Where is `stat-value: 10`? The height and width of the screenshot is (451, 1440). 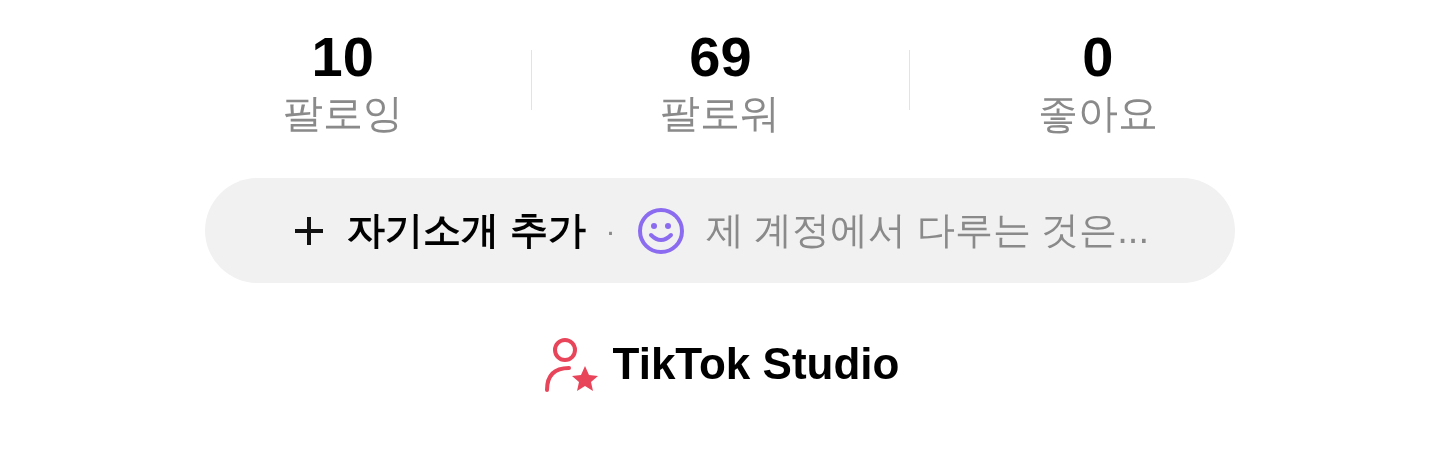 stat-value: 10 is located at coordinates (342, 57).